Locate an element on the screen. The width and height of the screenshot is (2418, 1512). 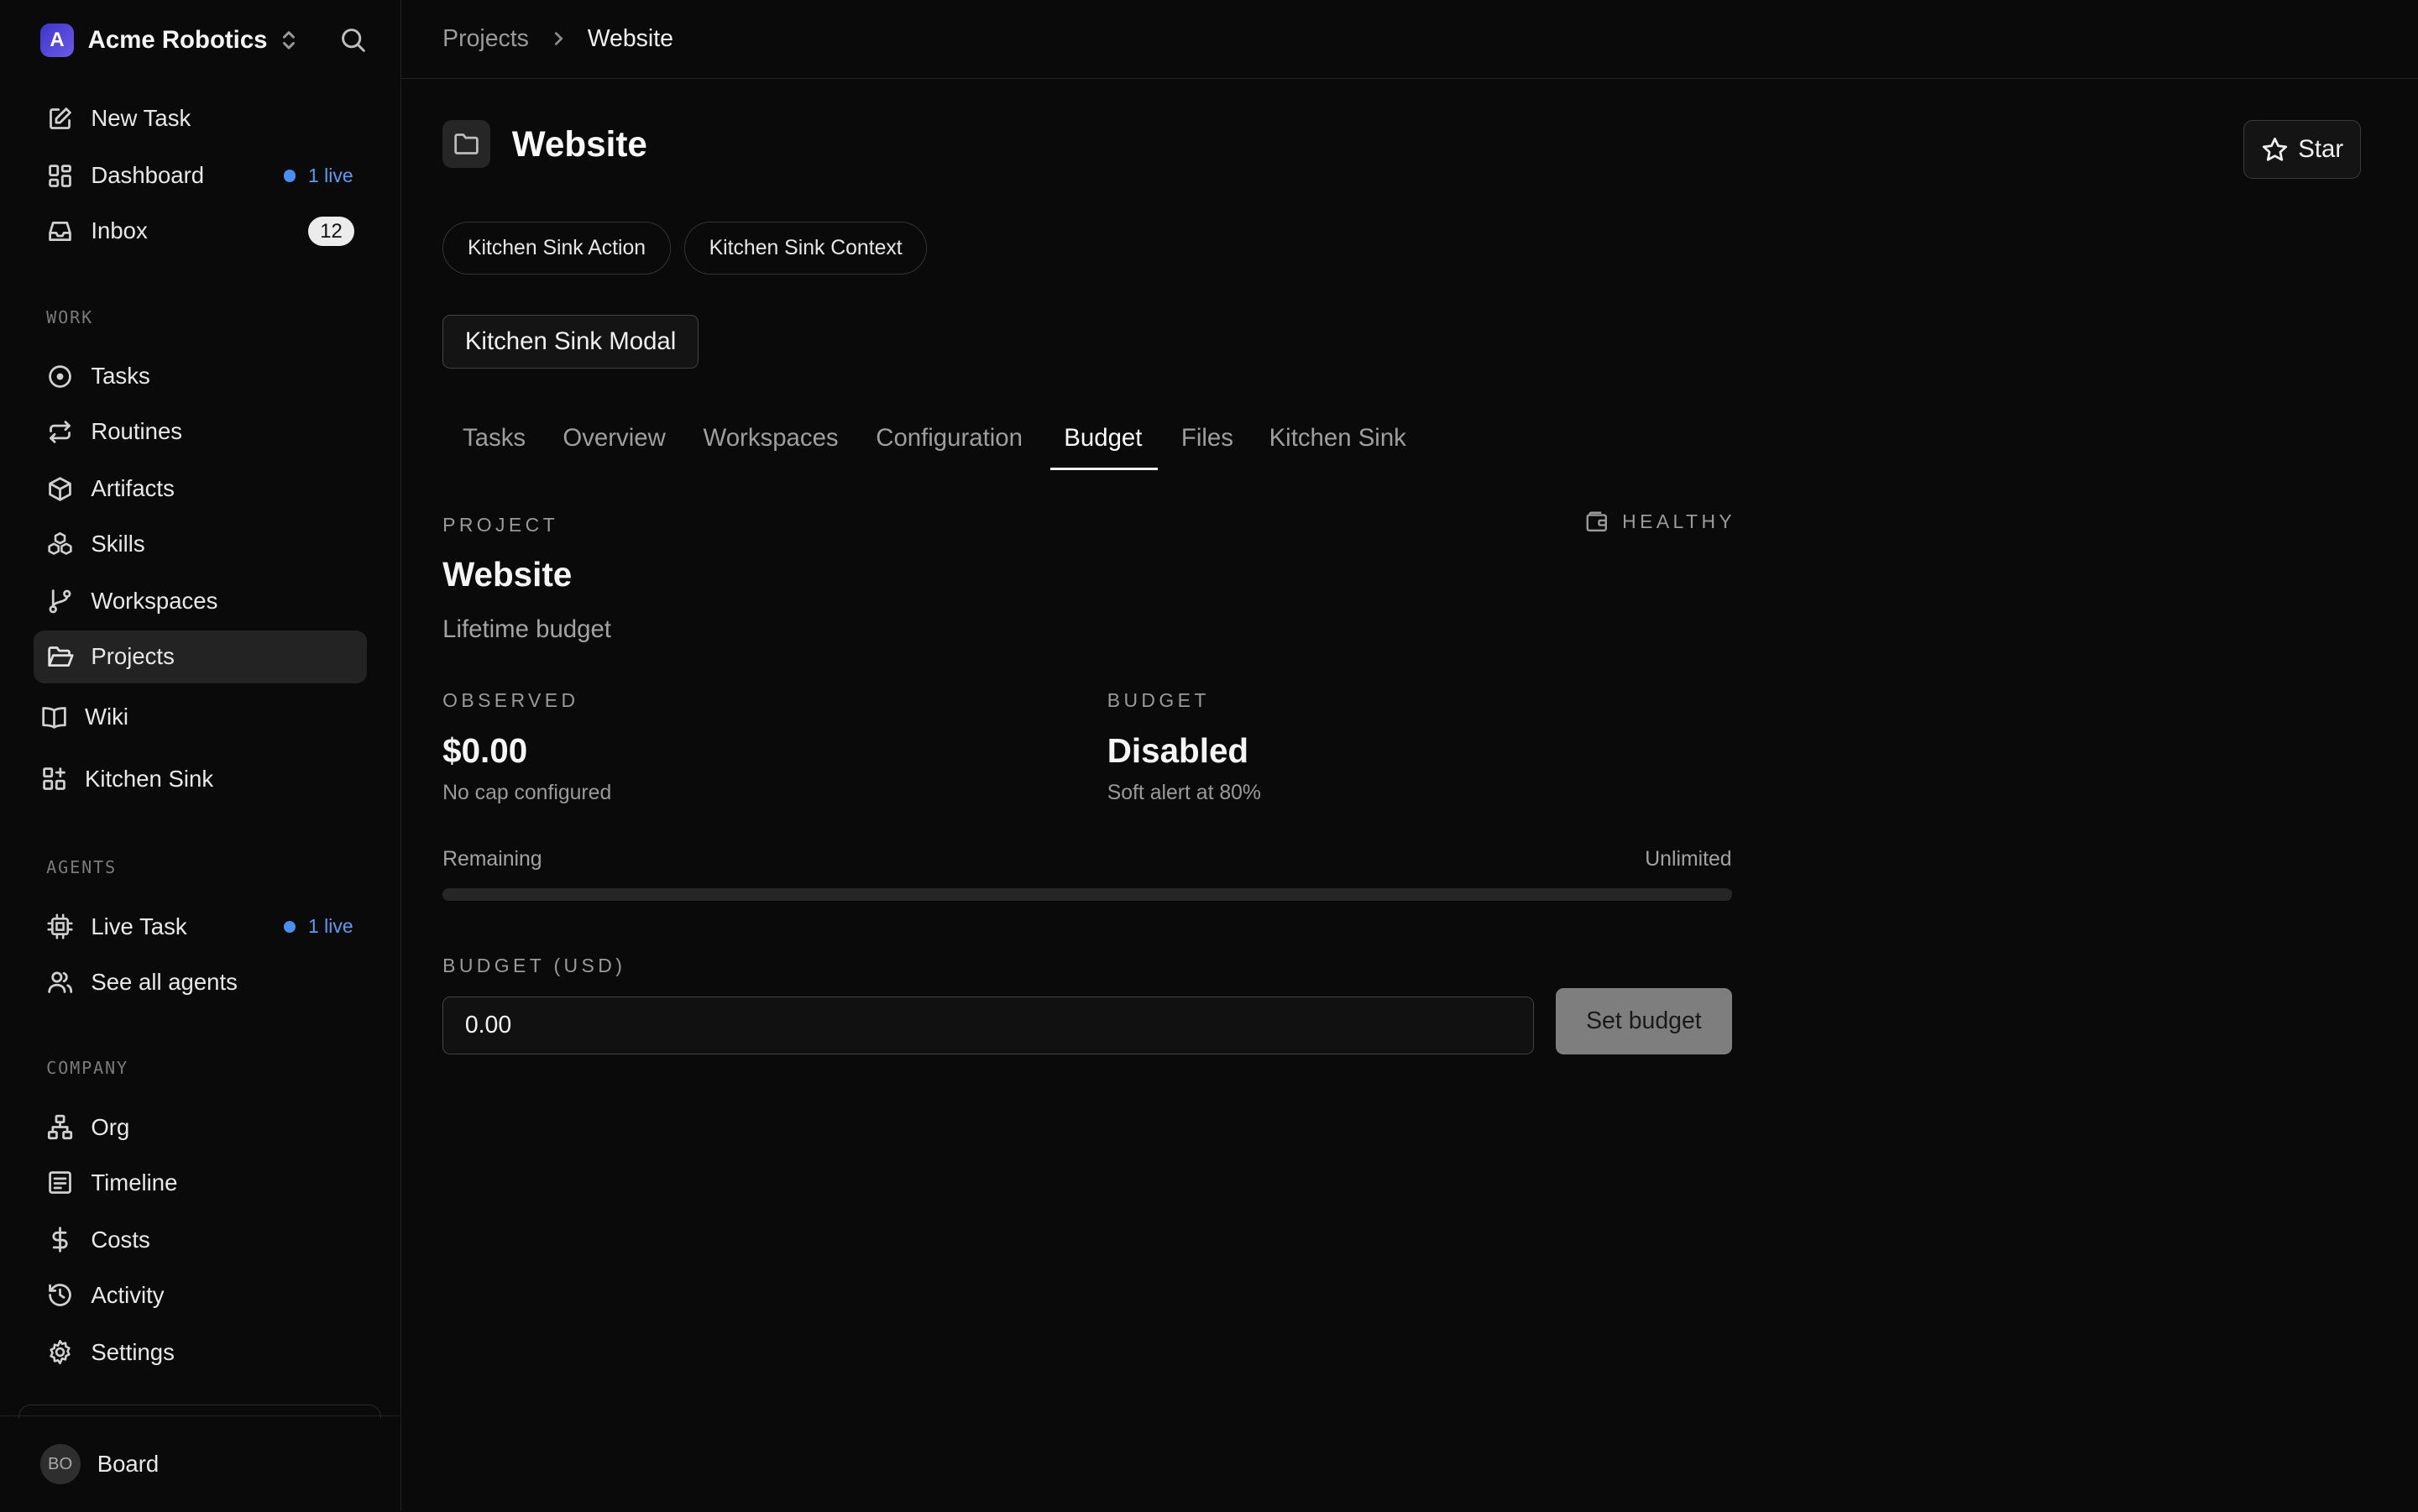
org-chart-icon is located at coordinates (60, 1127).